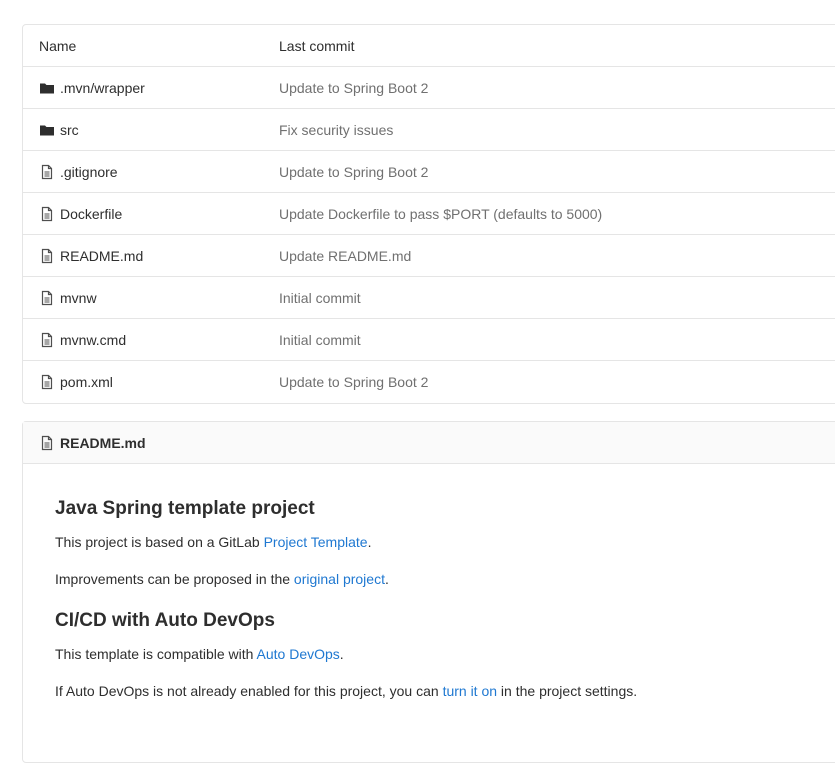 Image resolution: width=835 pixels, height=763 pixels. What do you see at coordinates (567, 691) in the screenshot?
I see `p4-end: in the project settings.` at bounding box center [567, 691].